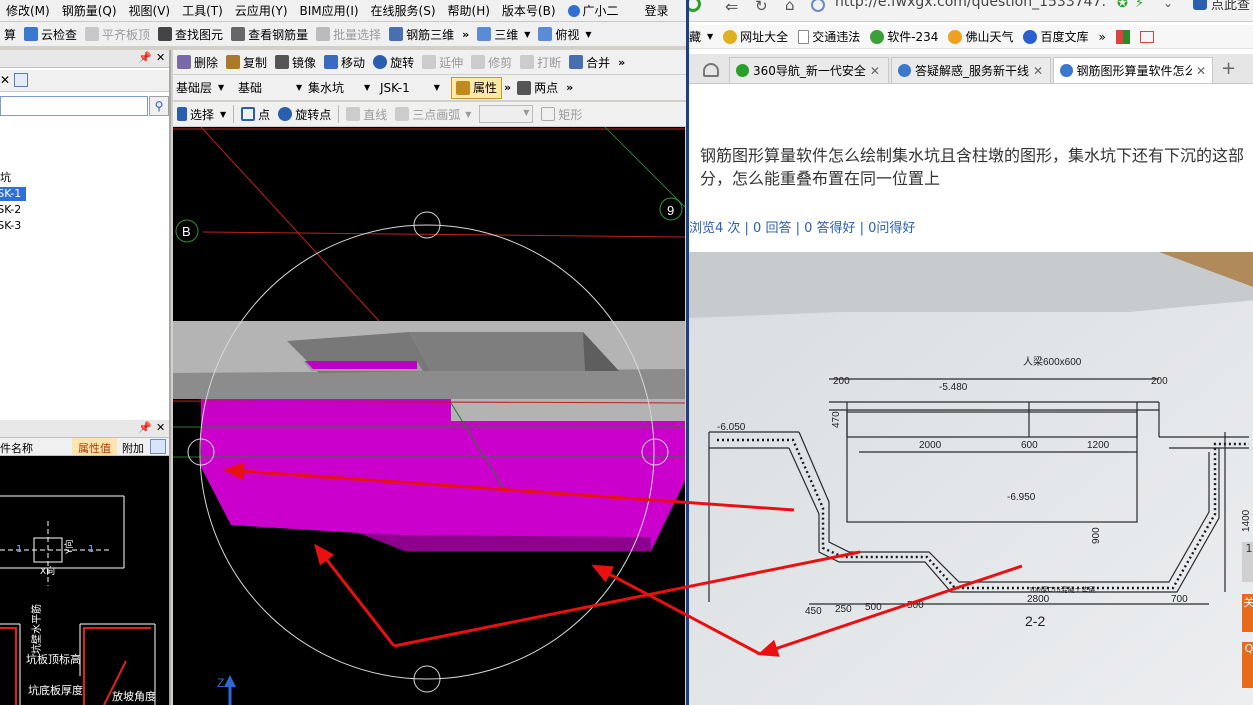  I want to click on menu-online: 在线服务(S), so click(403, 10).